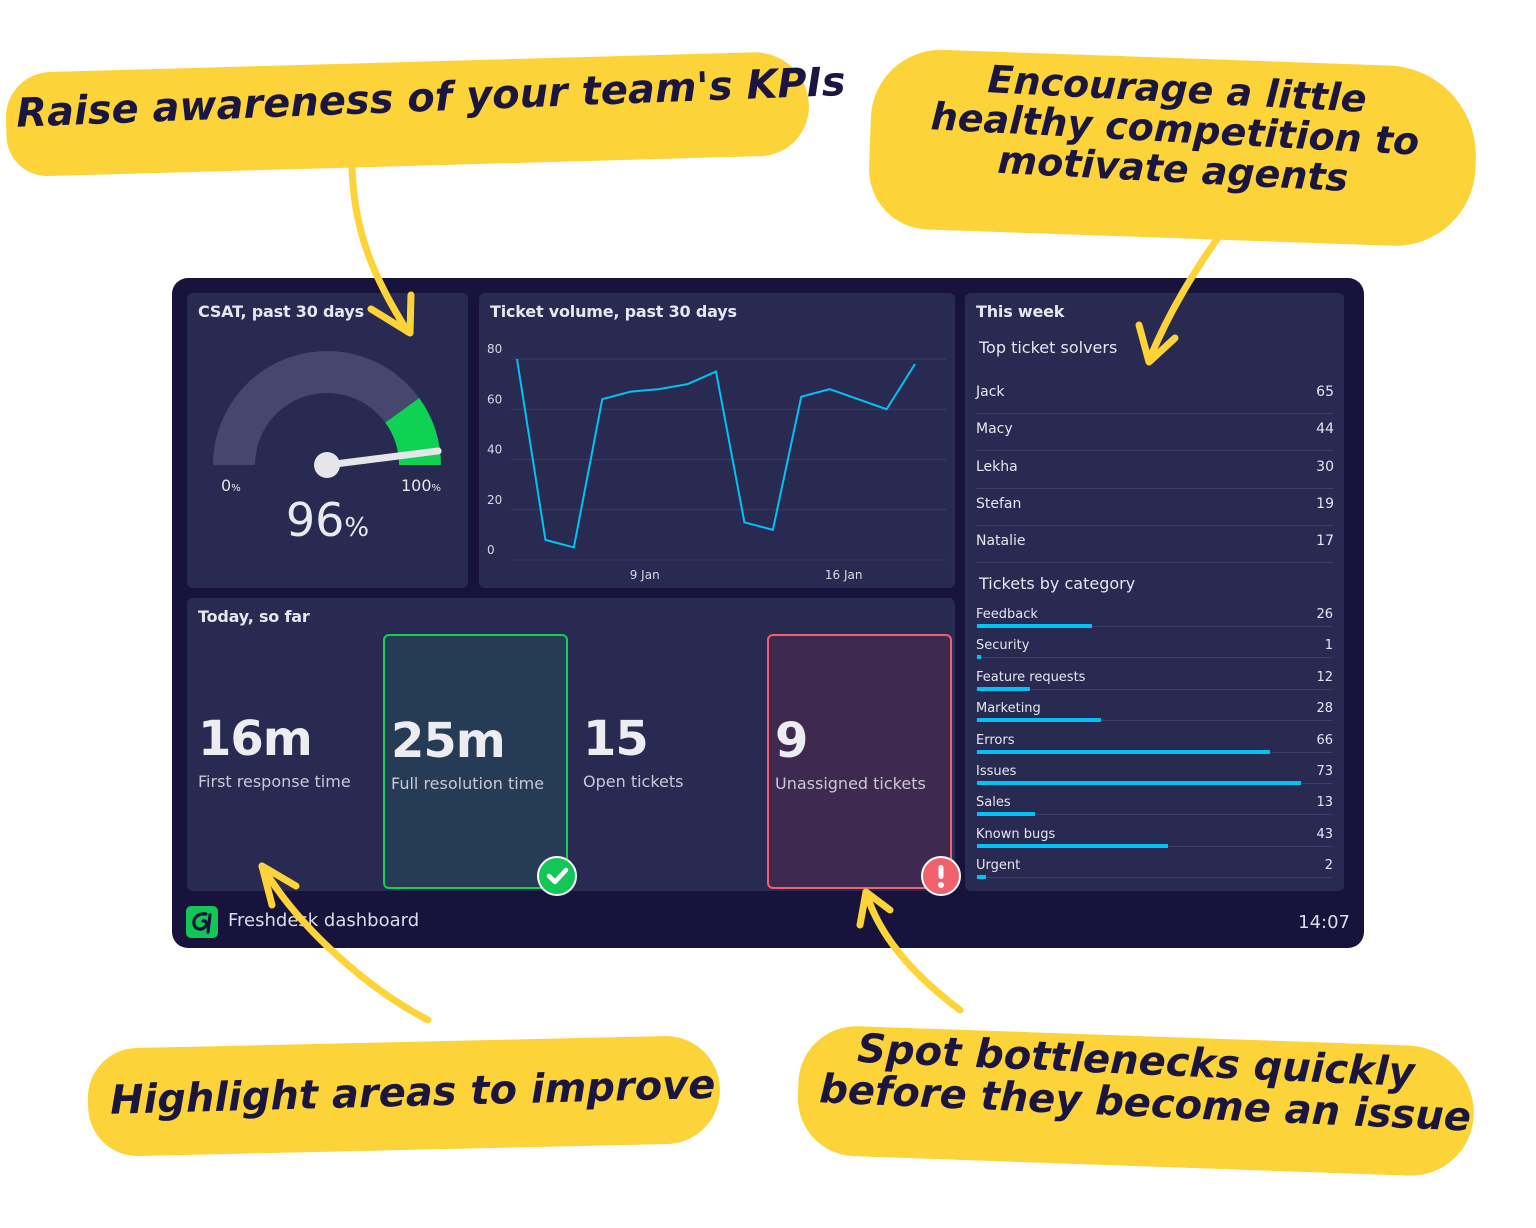 This screenshot has width=1536, height=1228. What do you see at coordinates (850, 783) in the screenshot?
I see `kpi-label: Unassigned tickets` at bounding box center [850, 783].